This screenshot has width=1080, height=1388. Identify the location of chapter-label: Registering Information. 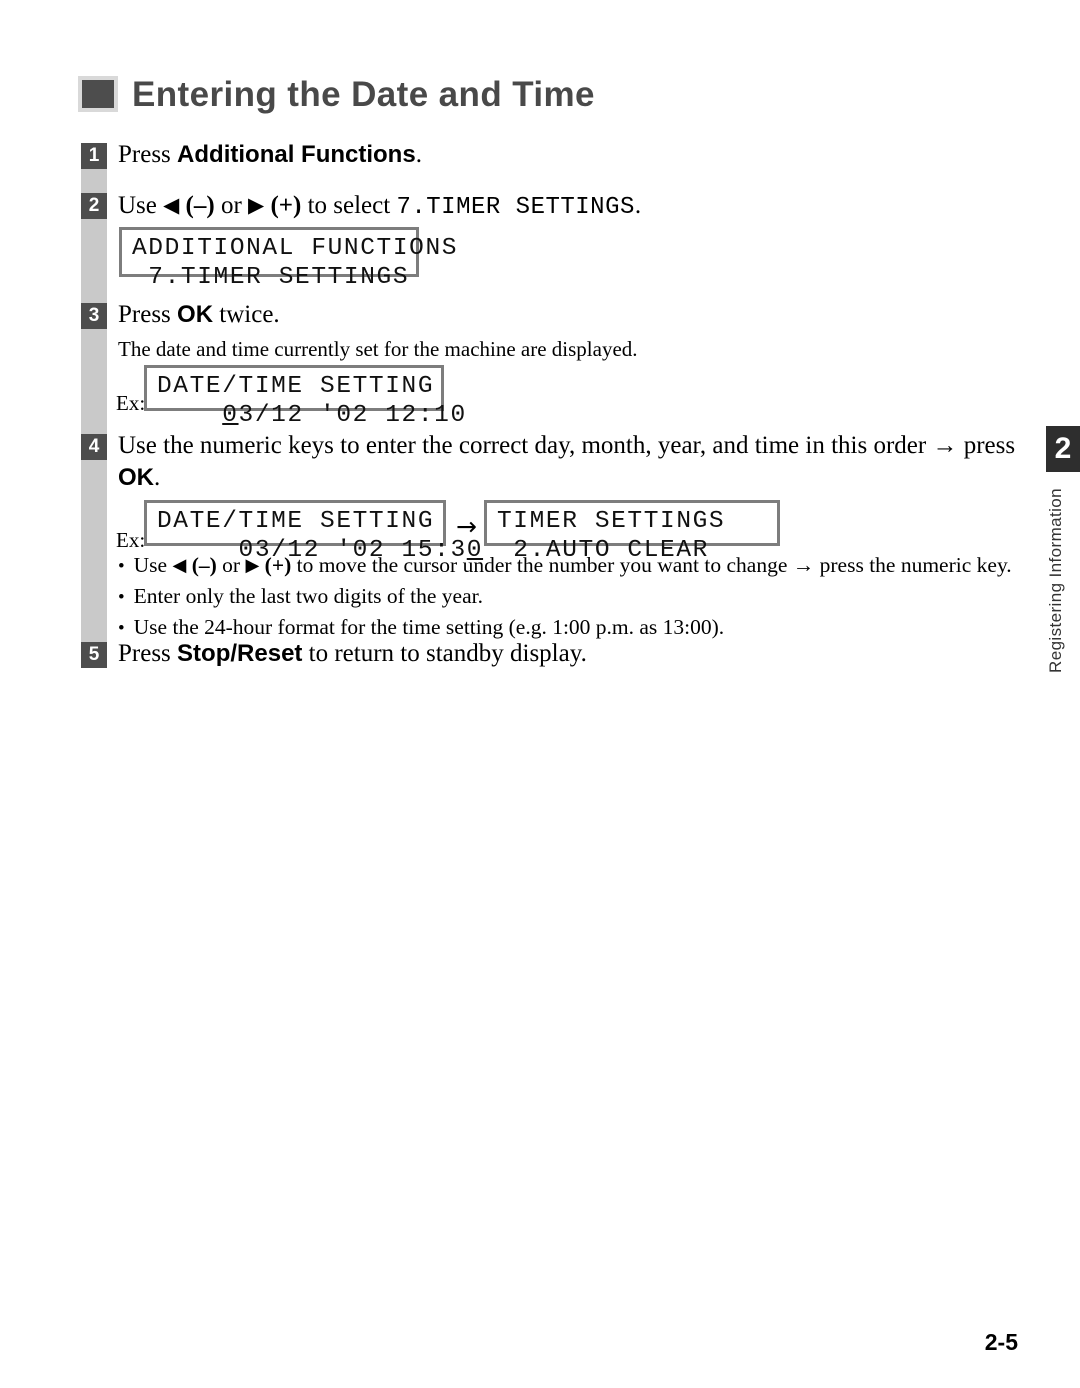
(1055, 580).